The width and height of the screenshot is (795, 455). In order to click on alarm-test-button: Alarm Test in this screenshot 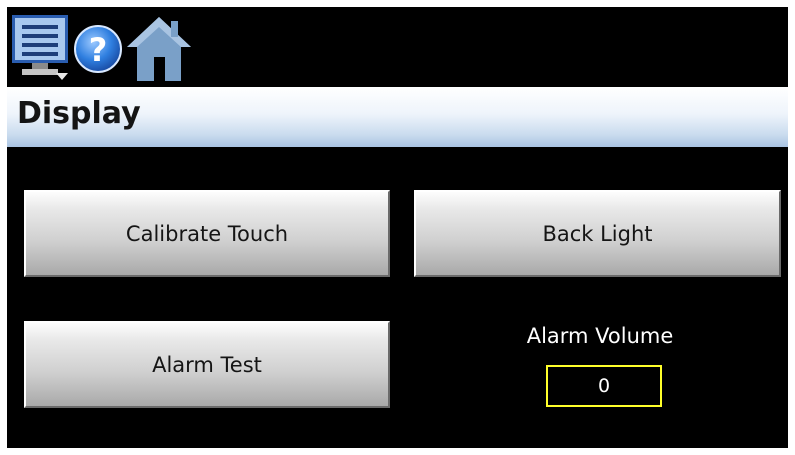, I will do `click(207, 364)`.